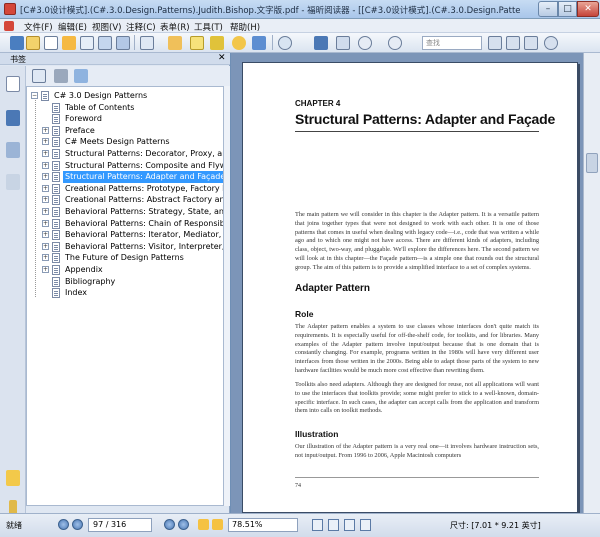 Image resolution: width=600 pixels, height=537 pixels. What do you see at coordinates (395, 43) in the screenshot?
I see `zoom-plus-icon` at bounding box center [395, 43].